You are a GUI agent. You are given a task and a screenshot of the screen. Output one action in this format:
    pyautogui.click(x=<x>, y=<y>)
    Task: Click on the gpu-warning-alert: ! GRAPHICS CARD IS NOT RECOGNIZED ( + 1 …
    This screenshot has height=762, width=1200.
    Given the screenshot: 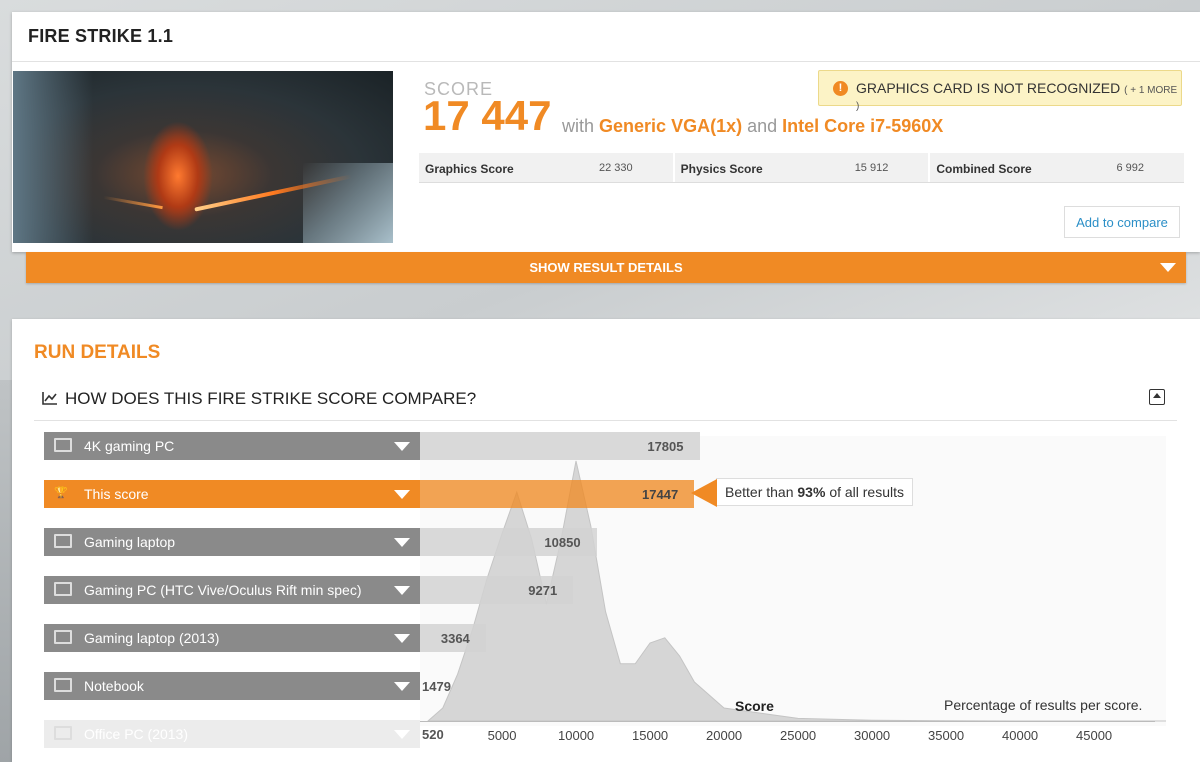 What is the action you would take?
    pyautogui.click(x=1000, y=91)
    